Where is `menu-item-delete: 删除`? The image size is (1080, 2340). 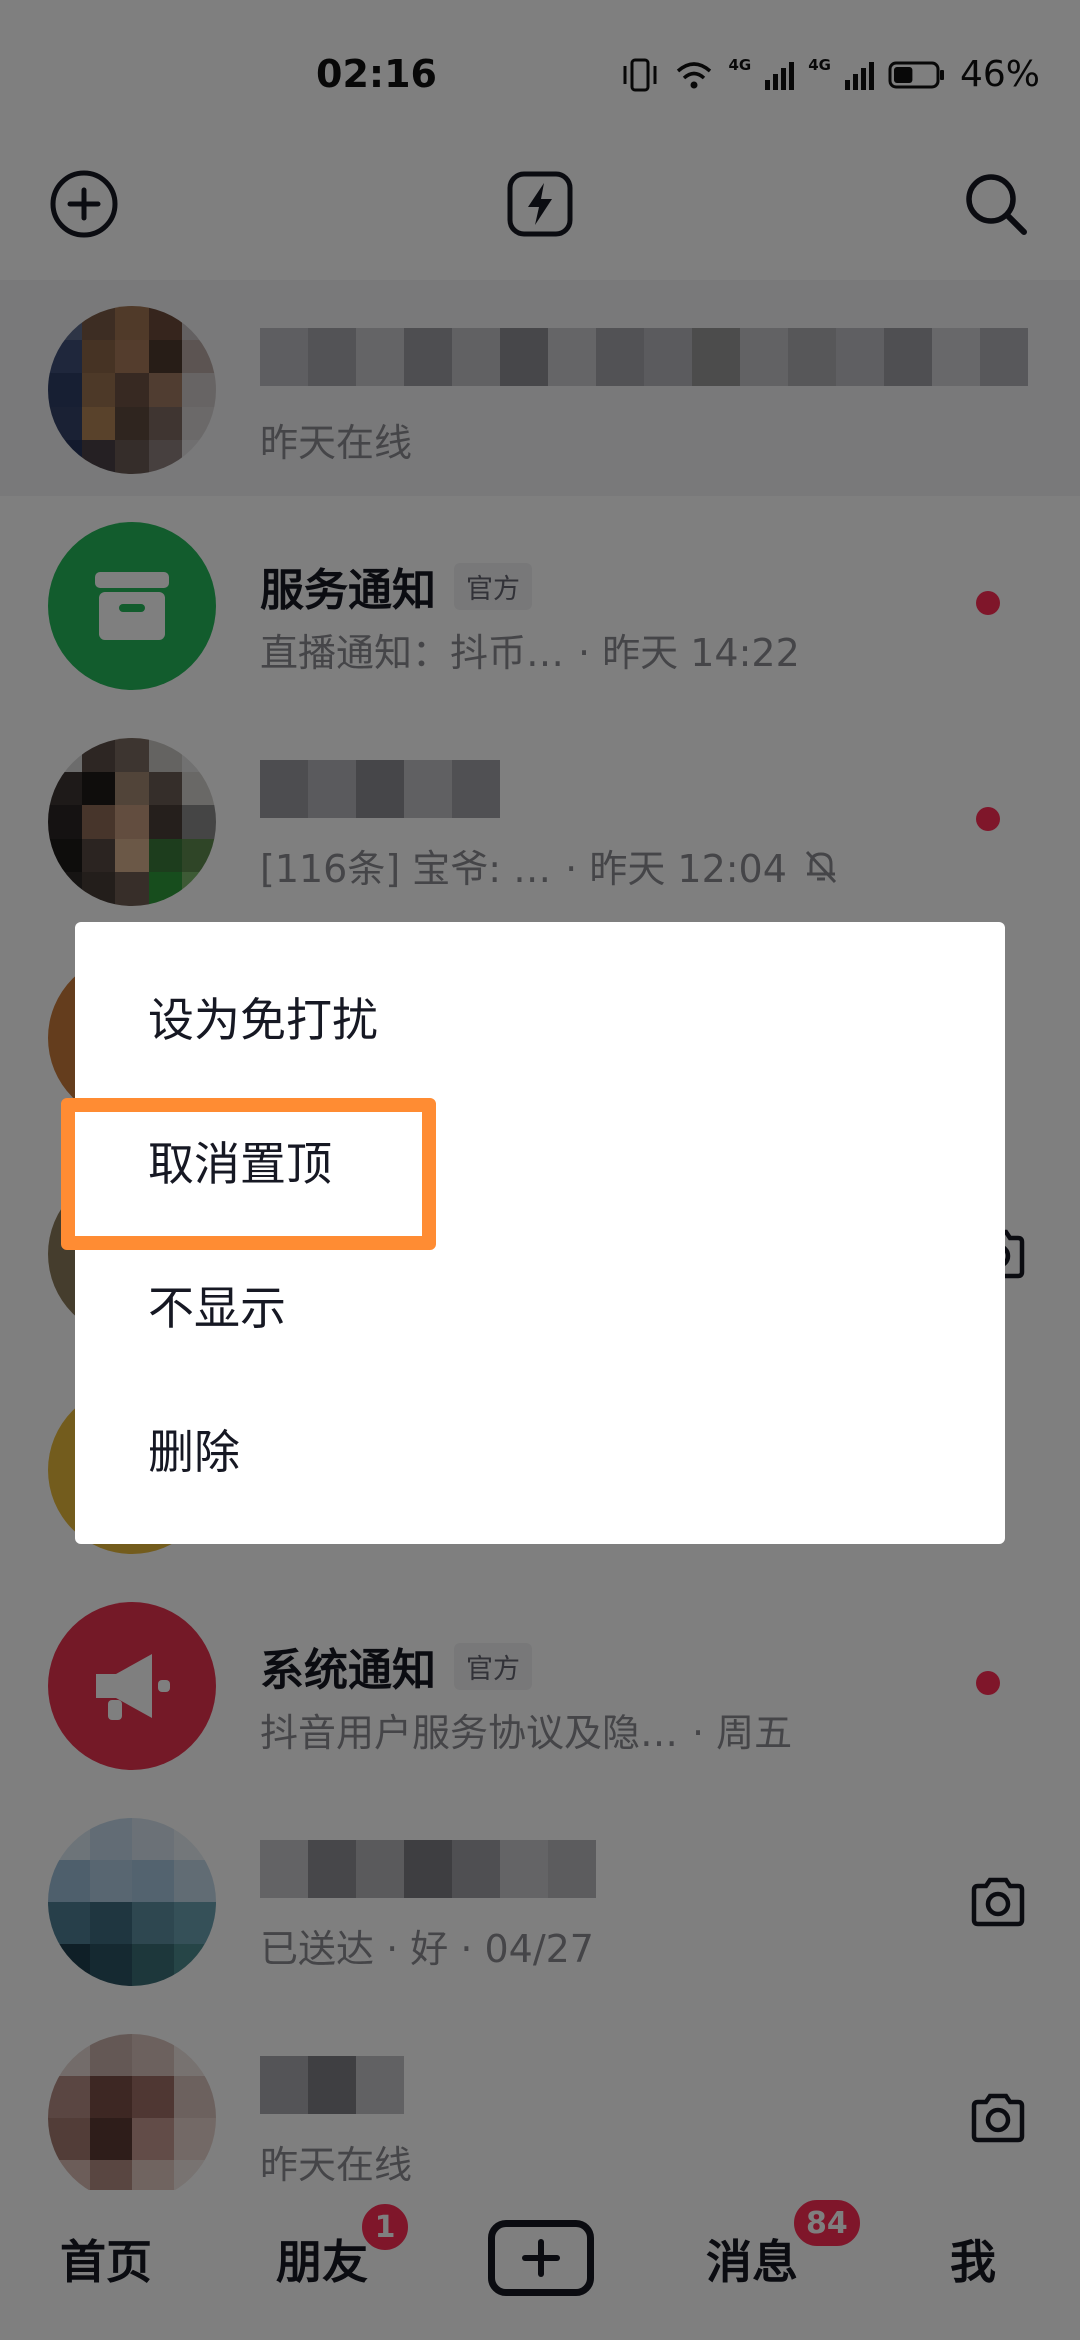 menu-item-delete: 删除 is located at coordinates (540, 1449).